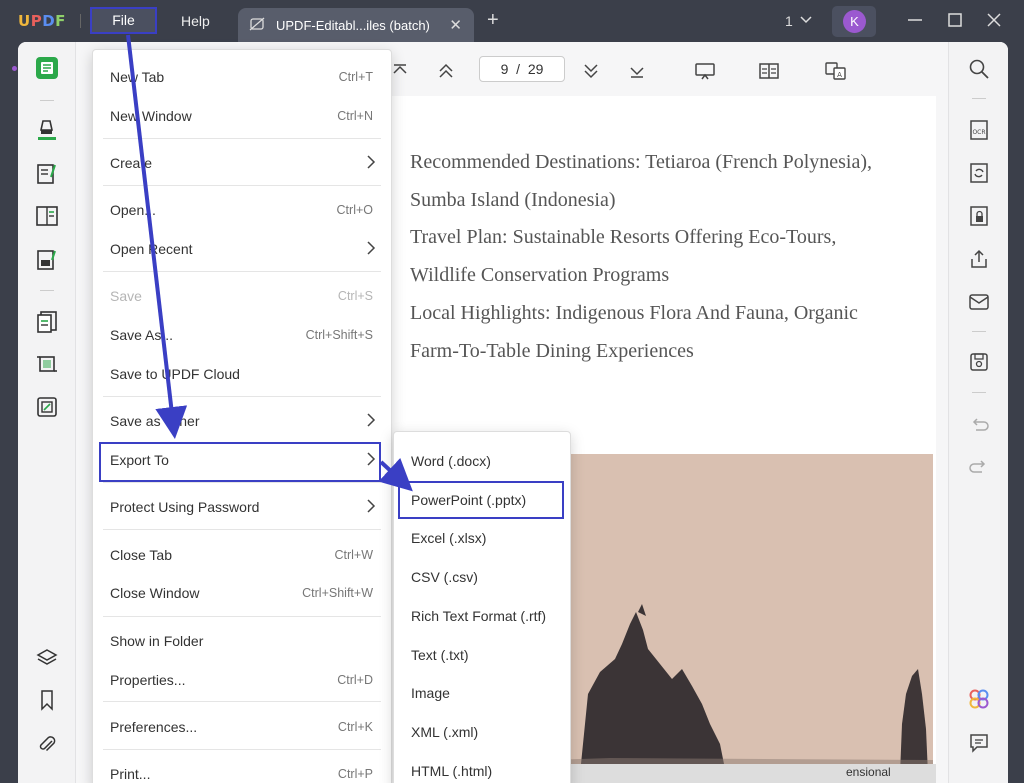 This screenshot has width=1024, height=783. Describe the element at coordinates (979, 743) in the screenshot. I see `comment-icon` at that location.